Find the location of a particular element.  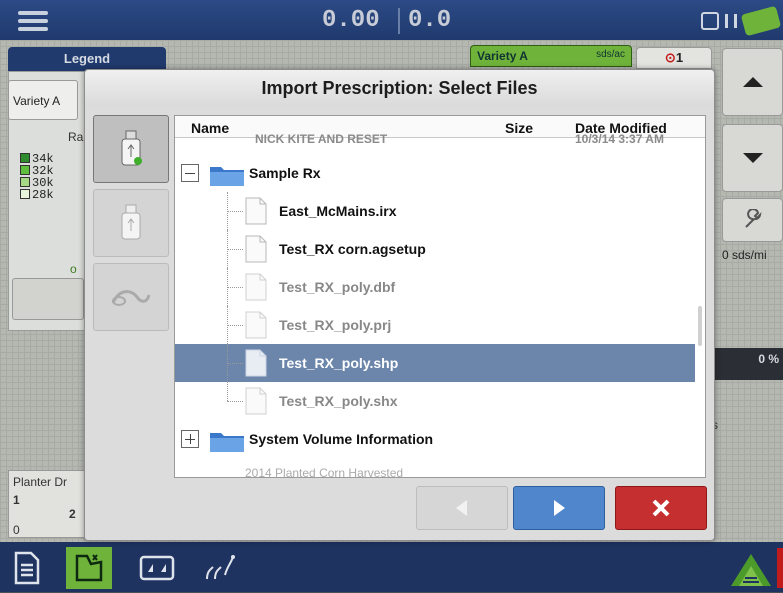

dialog-title: Import Prescription: Select Files is located at coordinates (399, 88).